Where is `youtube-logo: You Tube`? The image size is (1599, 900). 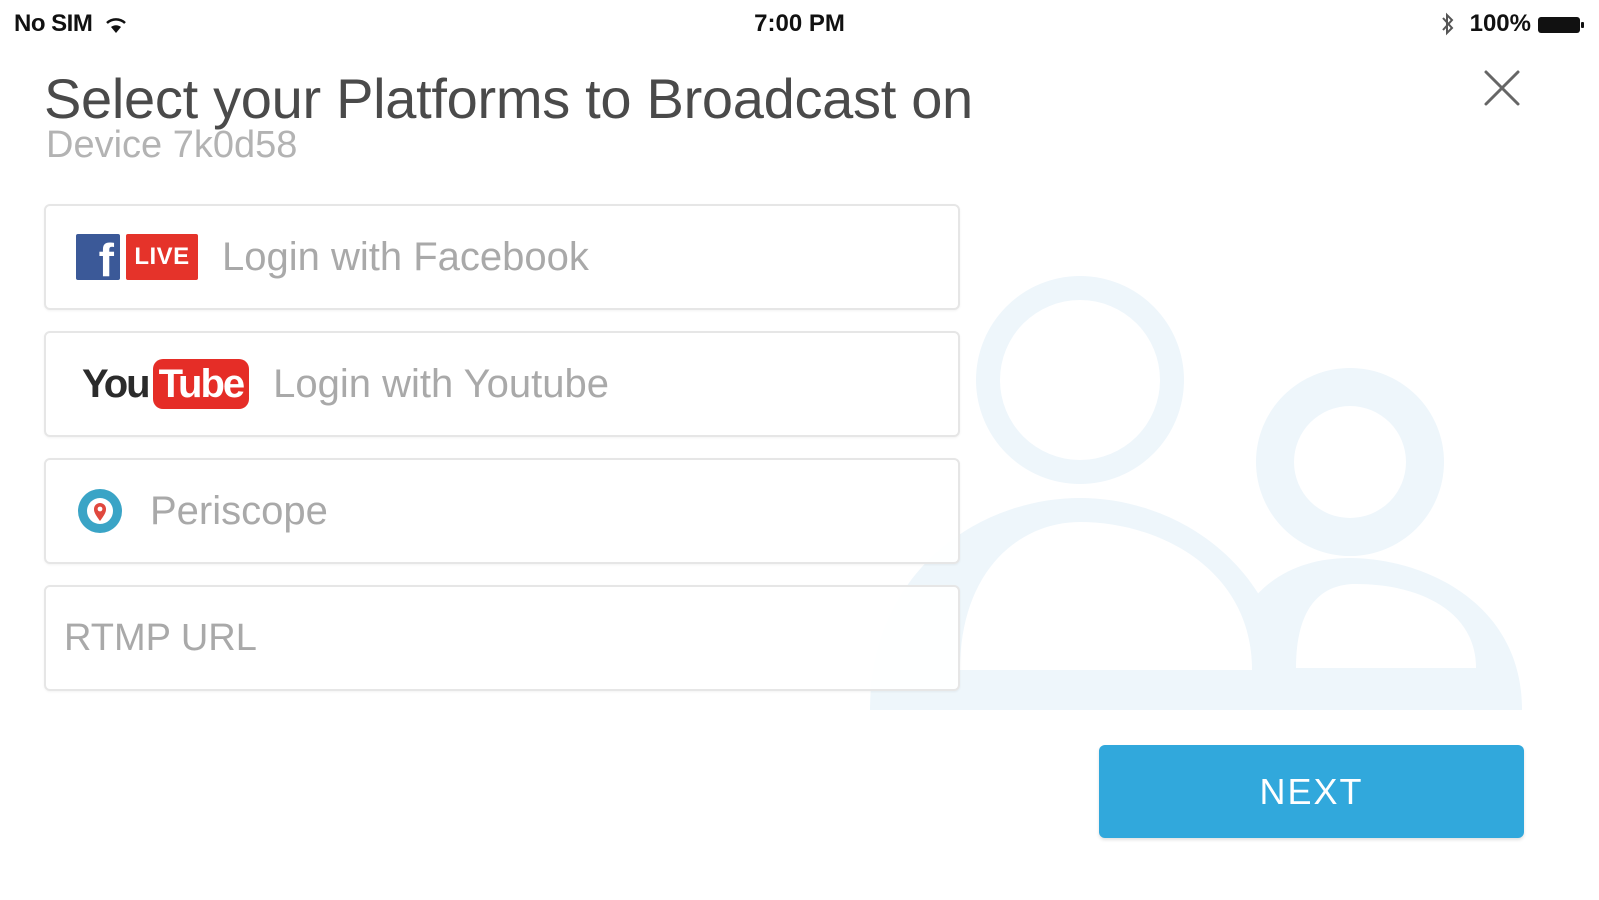
youtube-logo: You Tube is located at coordinates (166, 384).